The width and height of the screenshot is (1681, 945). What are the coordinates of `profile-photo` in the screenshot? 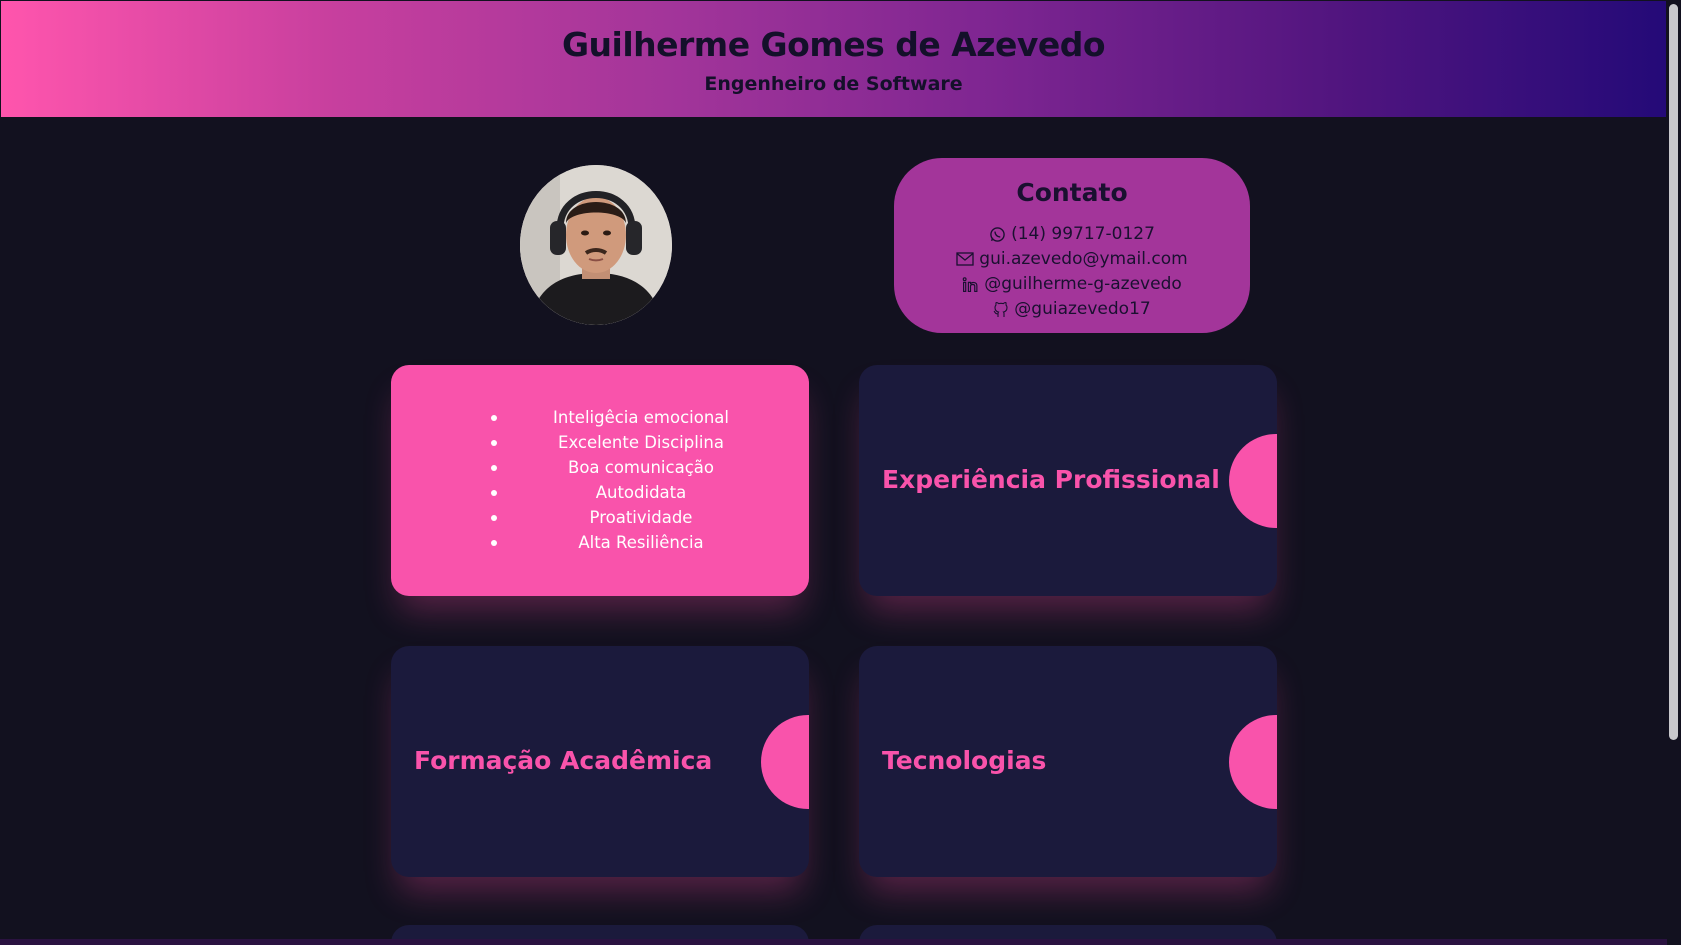 It's located at (596, 245).